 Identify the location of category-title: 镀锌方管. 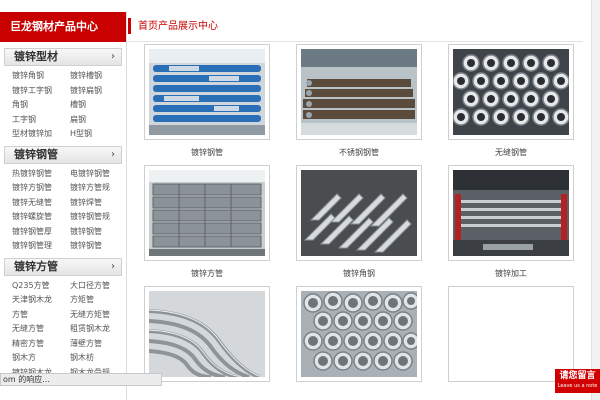
(36, 266).